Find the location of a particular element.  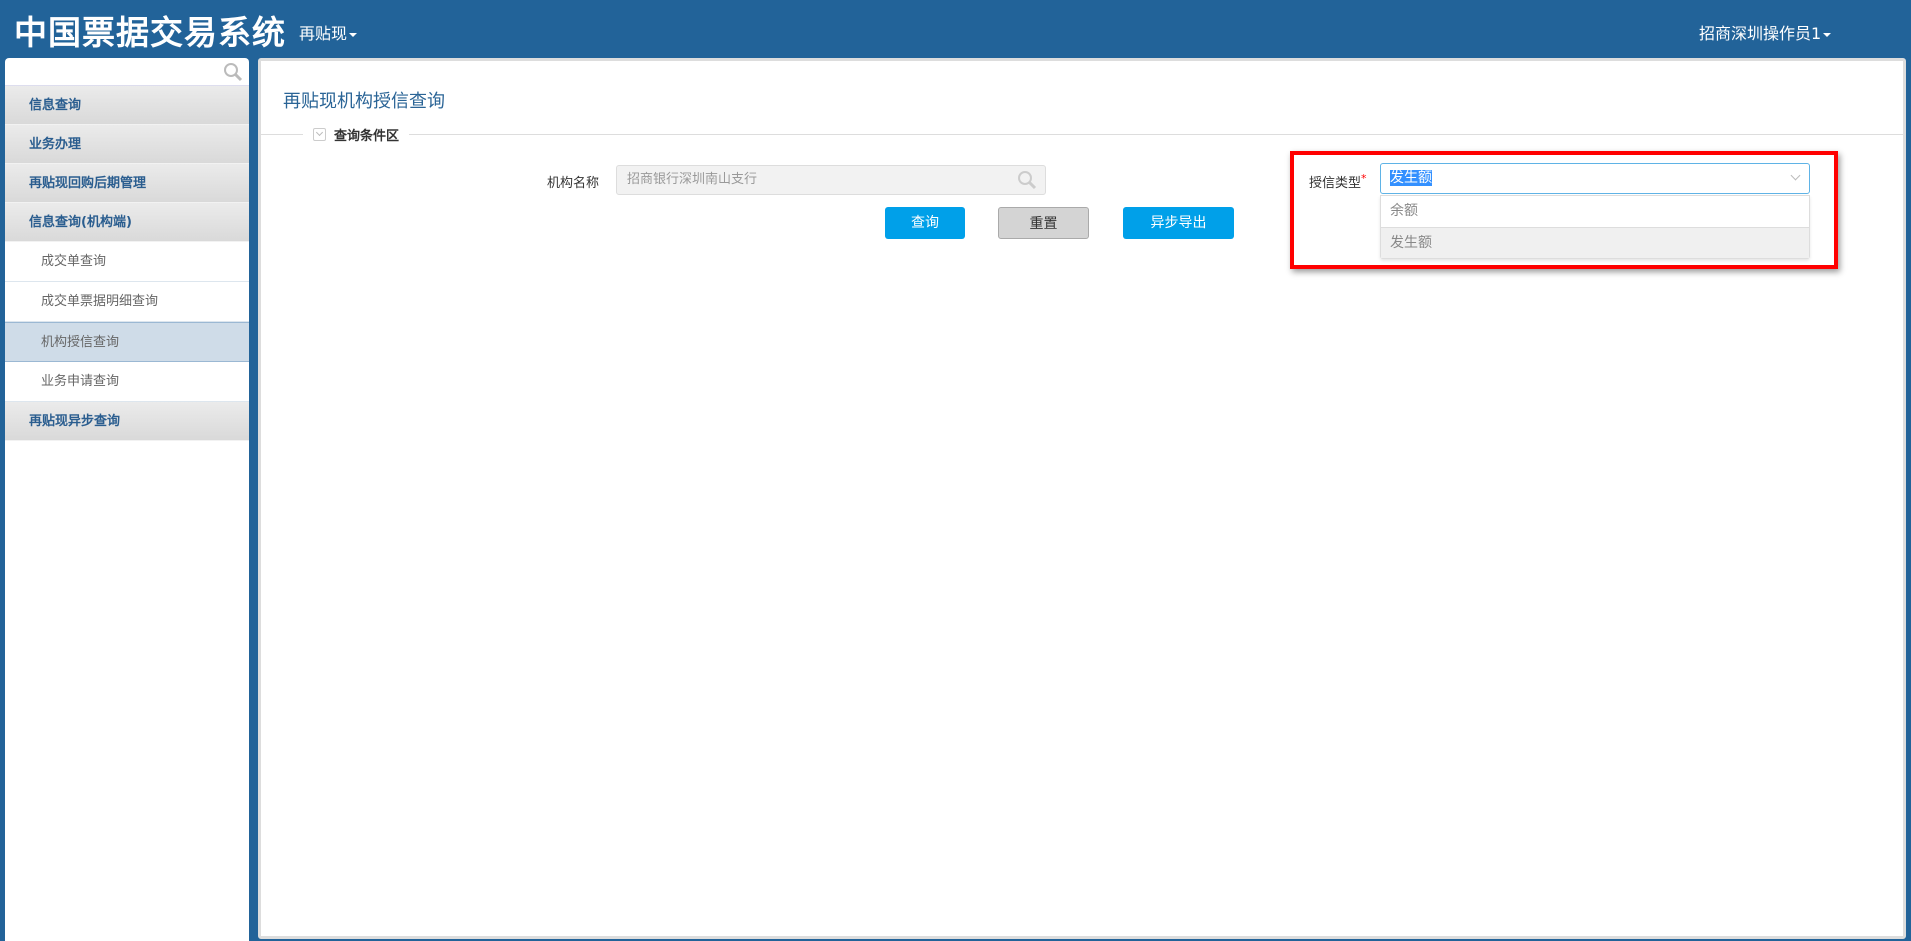

inst-name-value: 招商银行深圳南山支行 is located at coordinates (692, 179).